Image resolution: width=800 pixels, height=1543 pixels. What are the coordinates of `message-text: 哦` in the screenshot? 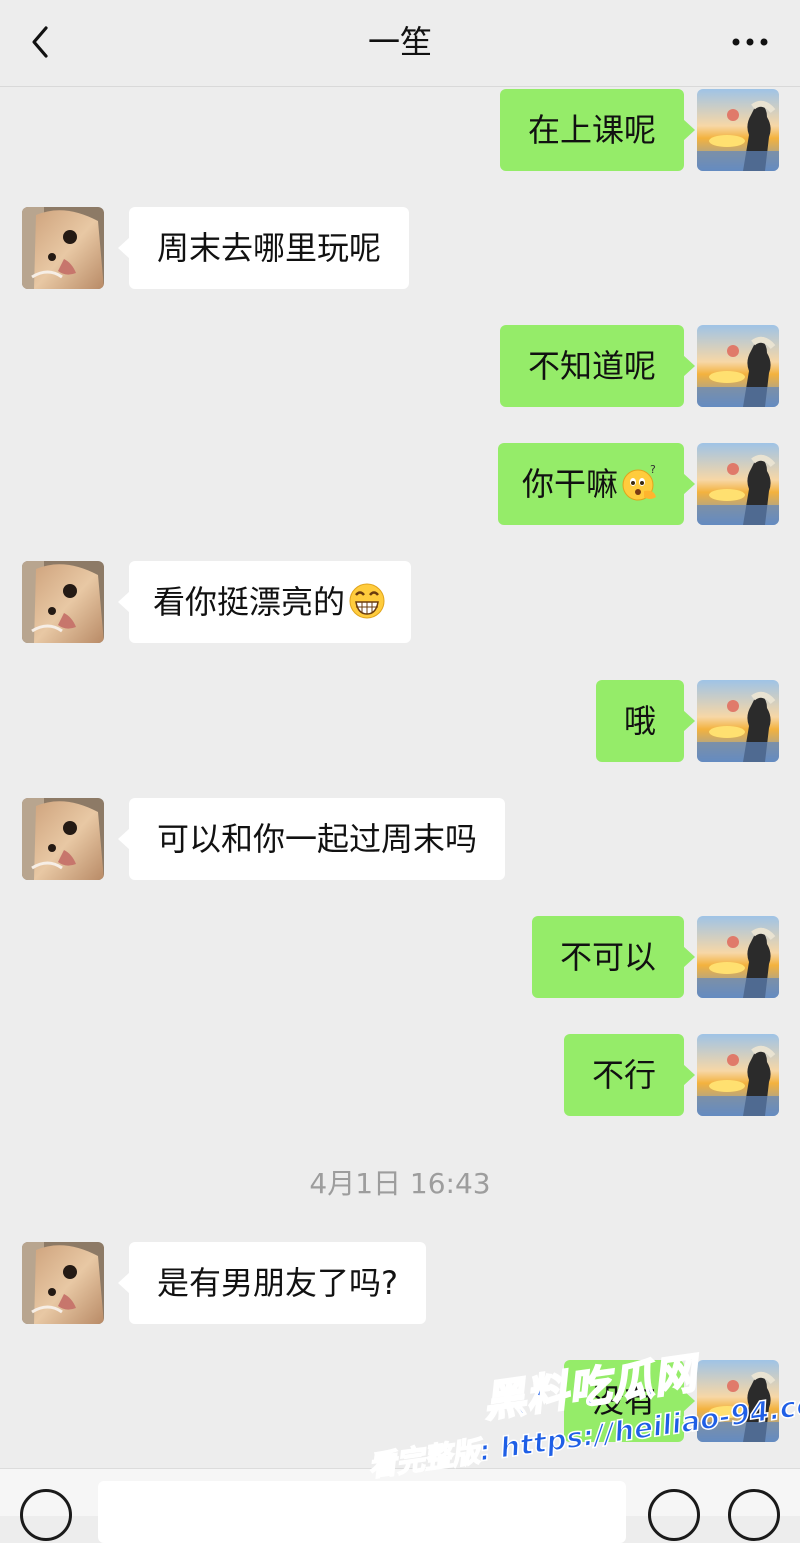 It's located at (639, 721).